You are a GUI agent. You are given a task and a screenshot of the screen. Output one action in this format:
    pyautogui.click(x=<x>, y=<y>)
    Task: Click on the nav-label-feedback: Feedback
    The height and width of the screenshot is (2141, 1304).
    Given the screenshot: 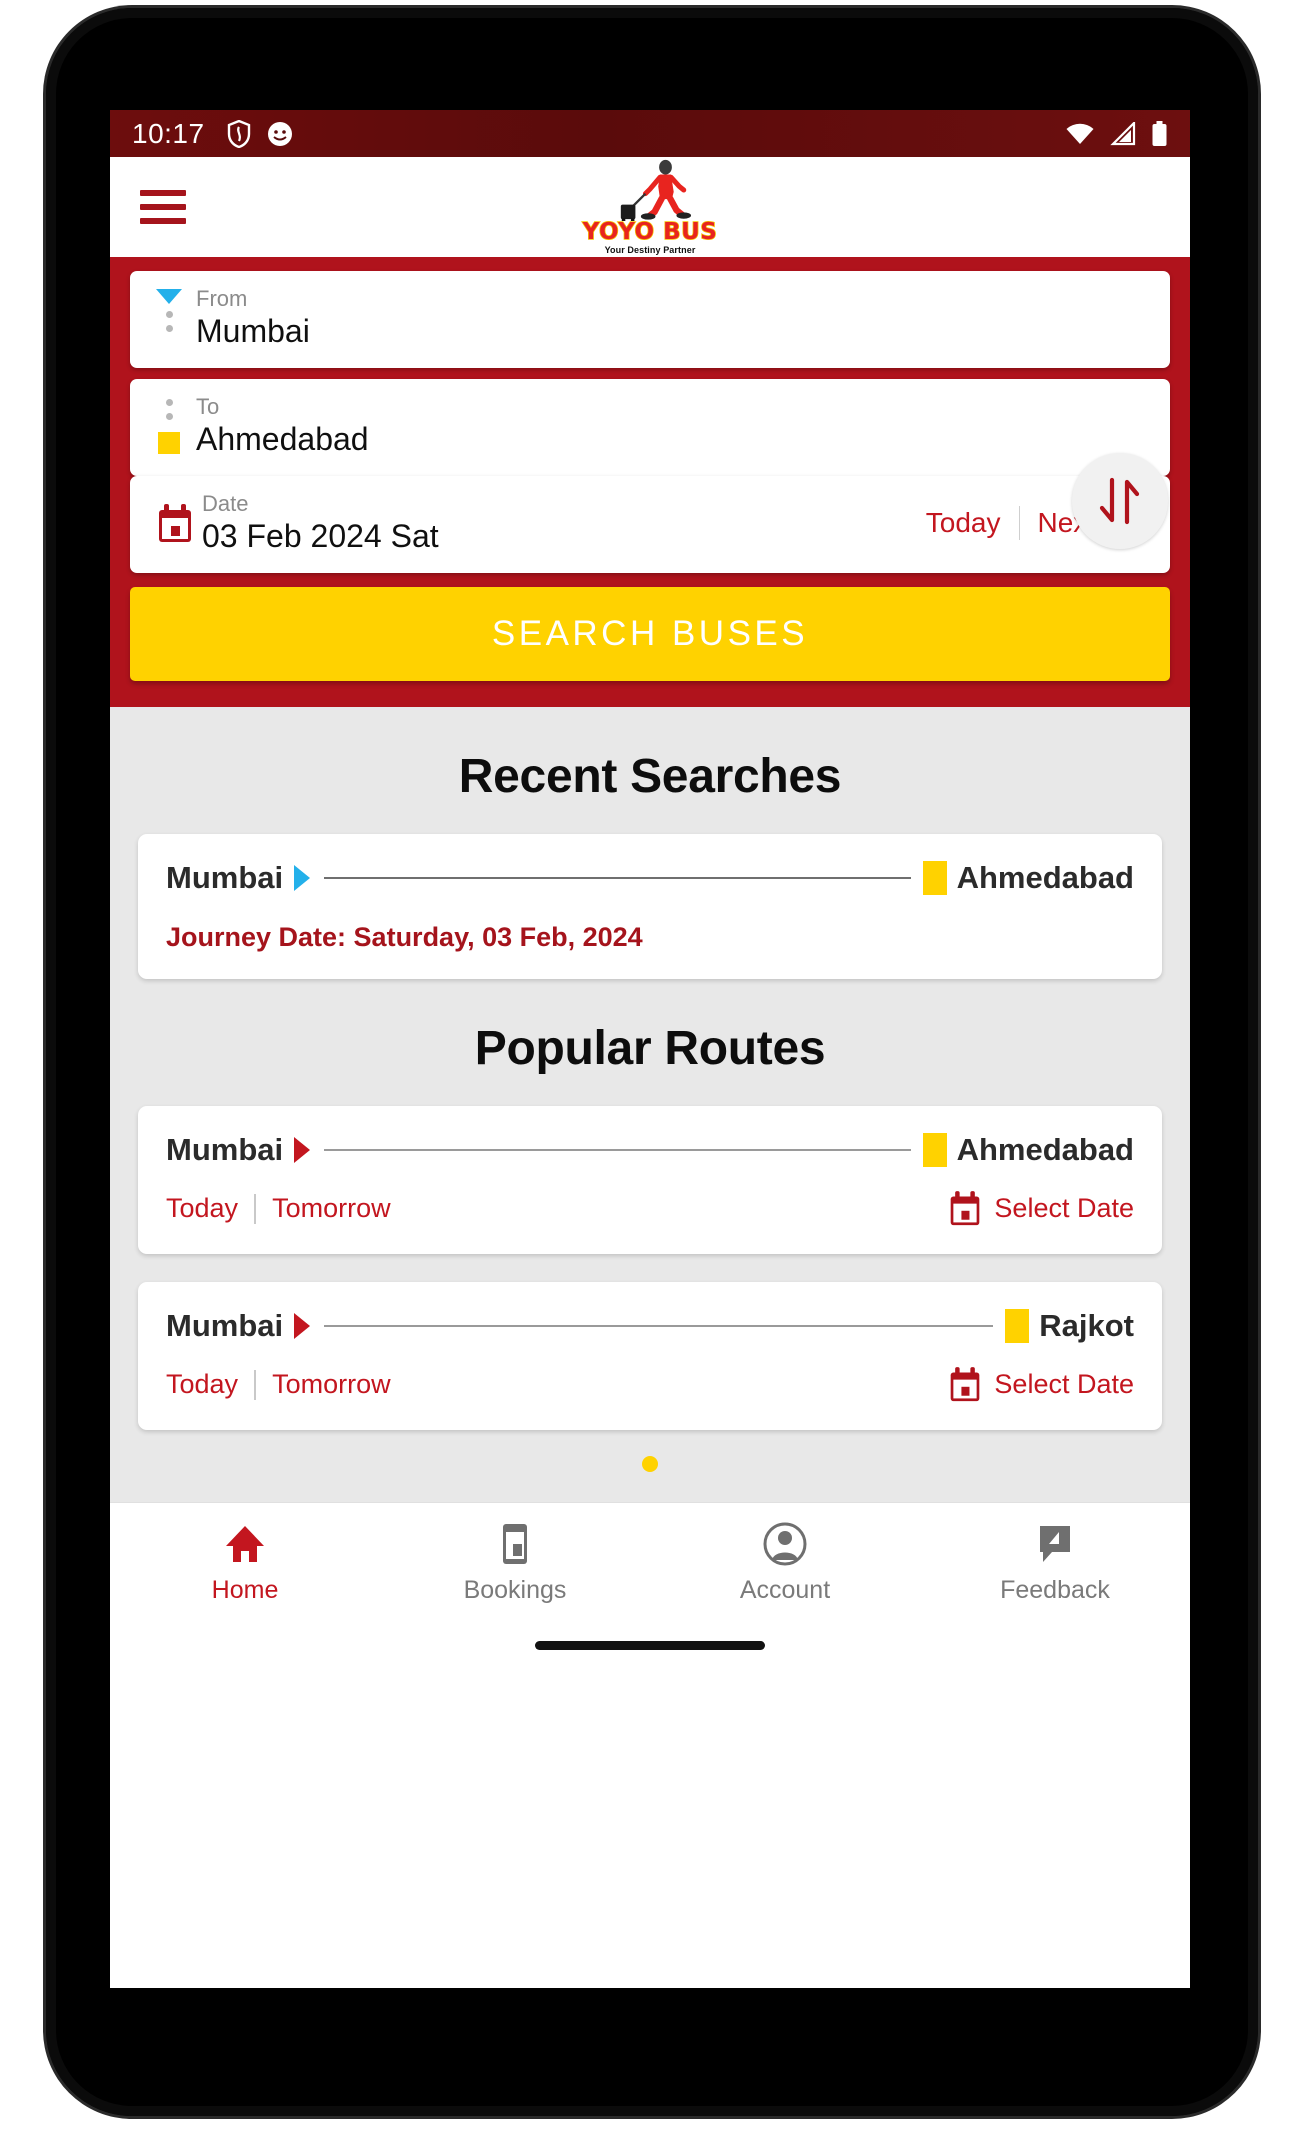 What is the action you would take?
    pyautogui.click(x=1055, y=1589)
    